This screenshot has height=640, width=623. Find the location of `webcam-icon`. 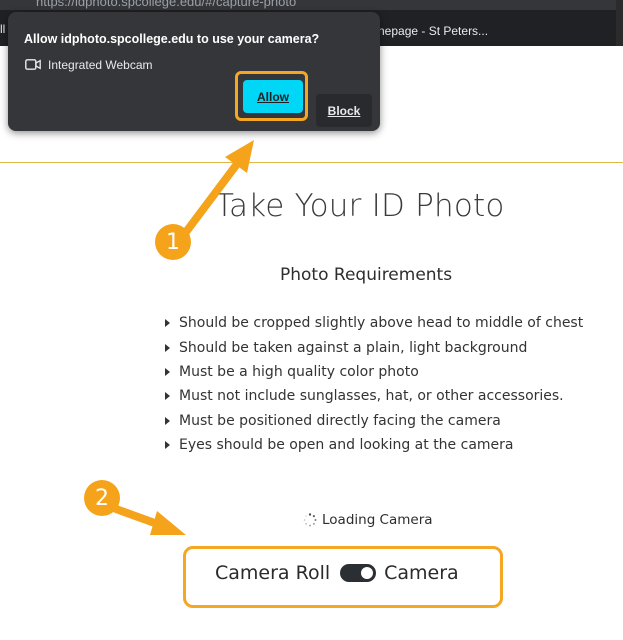

webcam-icon is located at coordinates (33, 64).